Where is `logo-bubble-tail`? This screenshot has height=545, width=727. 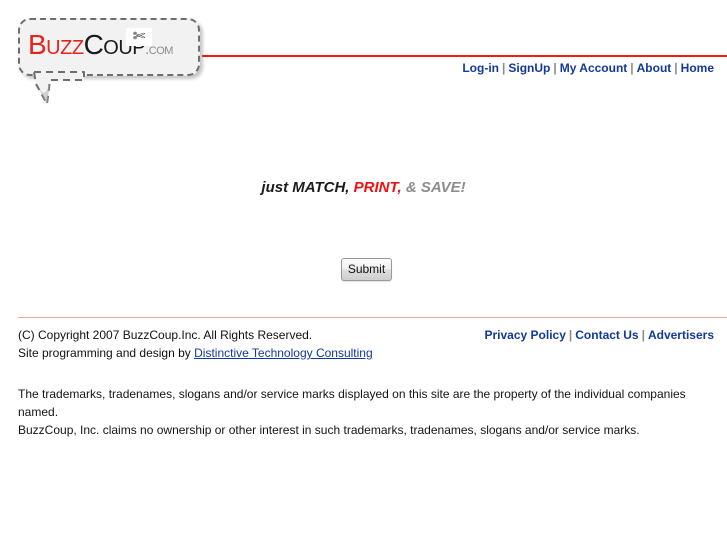
logo-bubble-tail is located at coordinates (59, 88).